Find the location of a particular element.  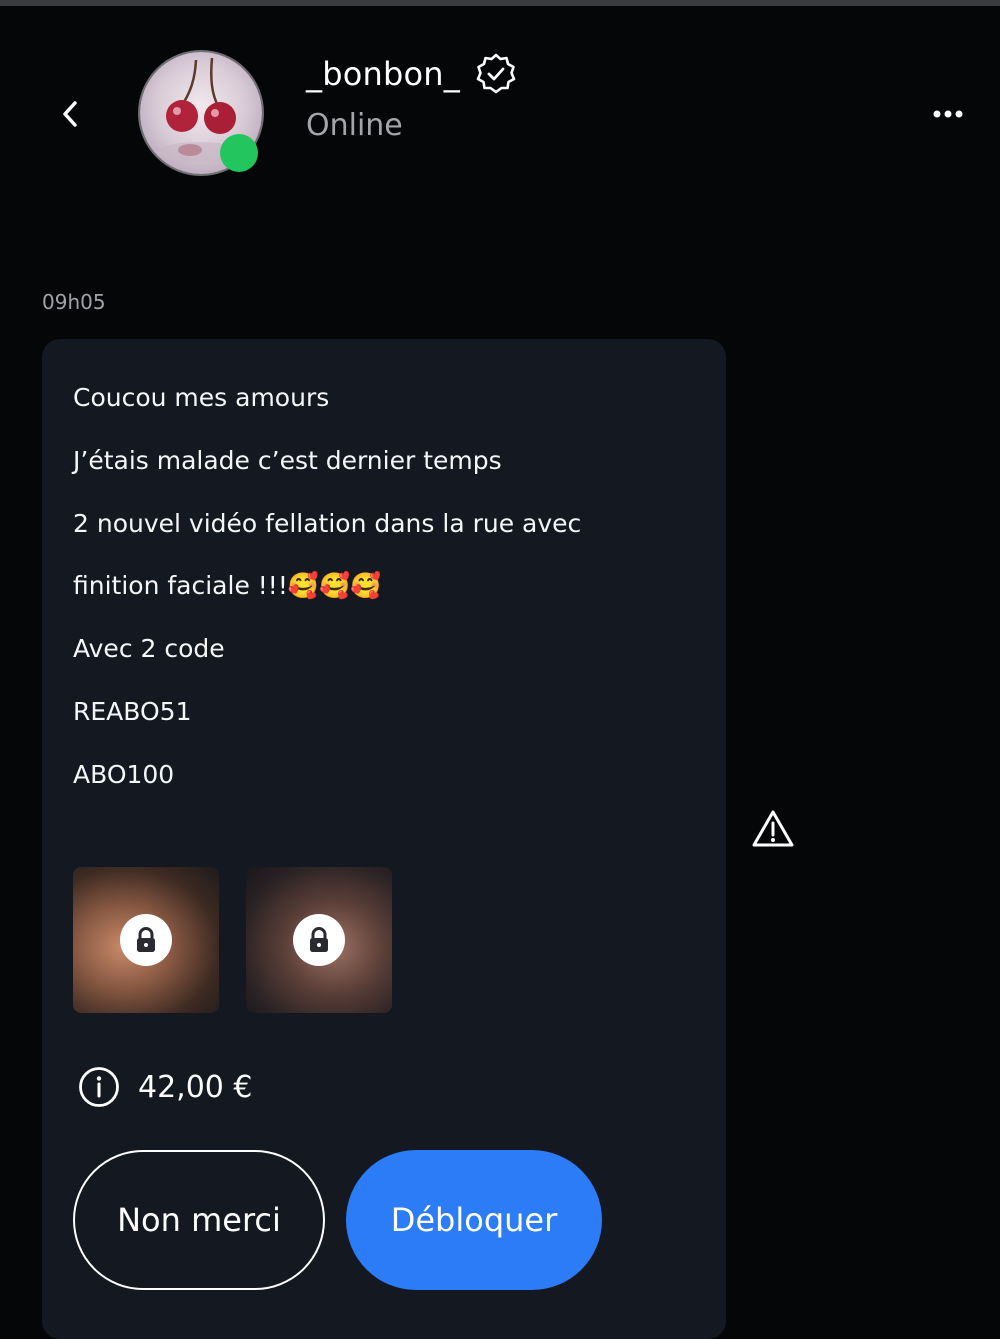

message-timestamp: 09h05 is located at coordinates (74, 302).